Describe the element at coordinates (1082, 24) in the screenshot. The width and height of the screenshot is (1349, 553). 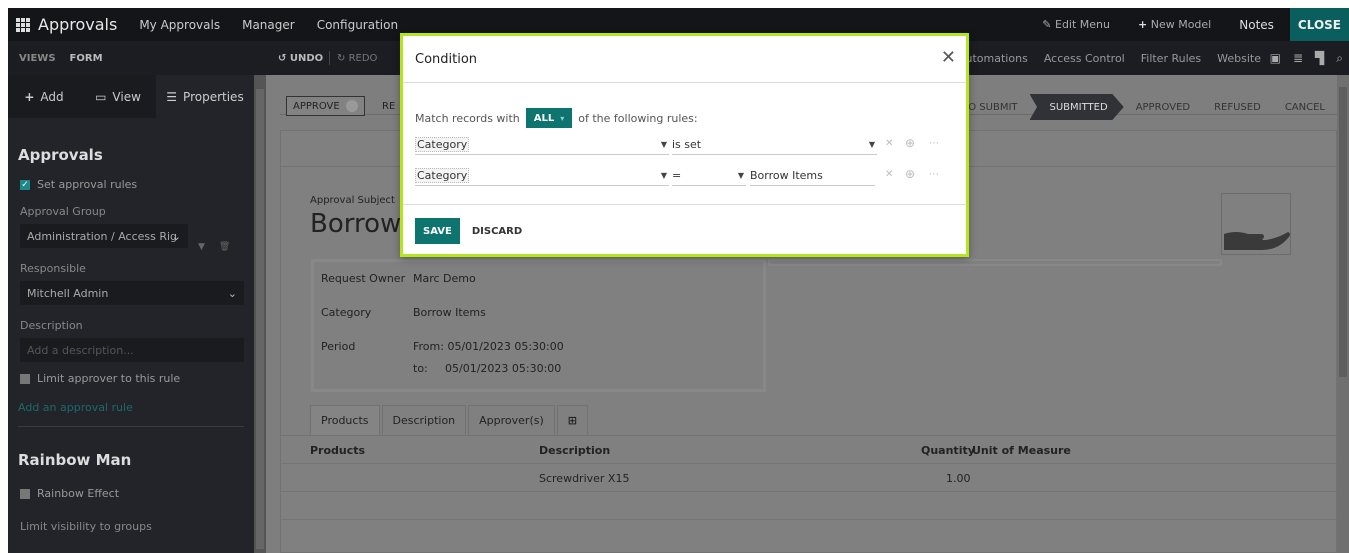
I see `edit-menu-label: Edit Menu` at that location.